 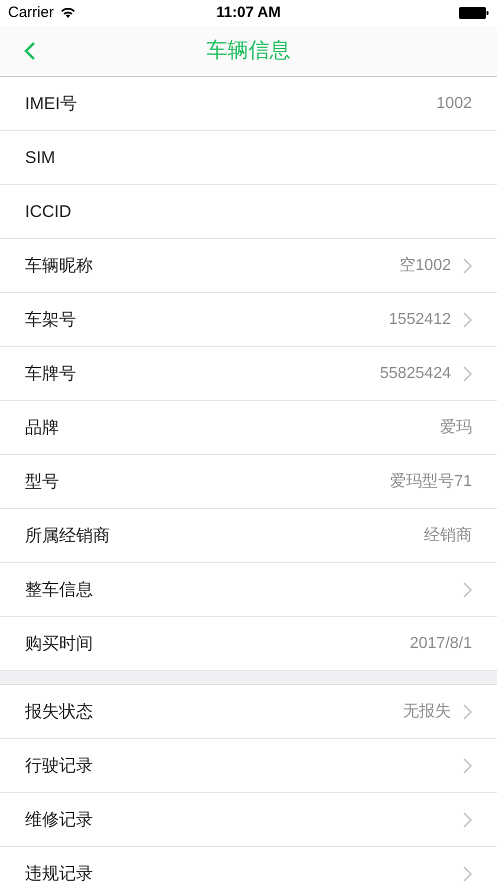 What do you see at coordinates (51, 319) in the screenshot?
I see `row-label: 车架号` at bounding box center [51, 319].